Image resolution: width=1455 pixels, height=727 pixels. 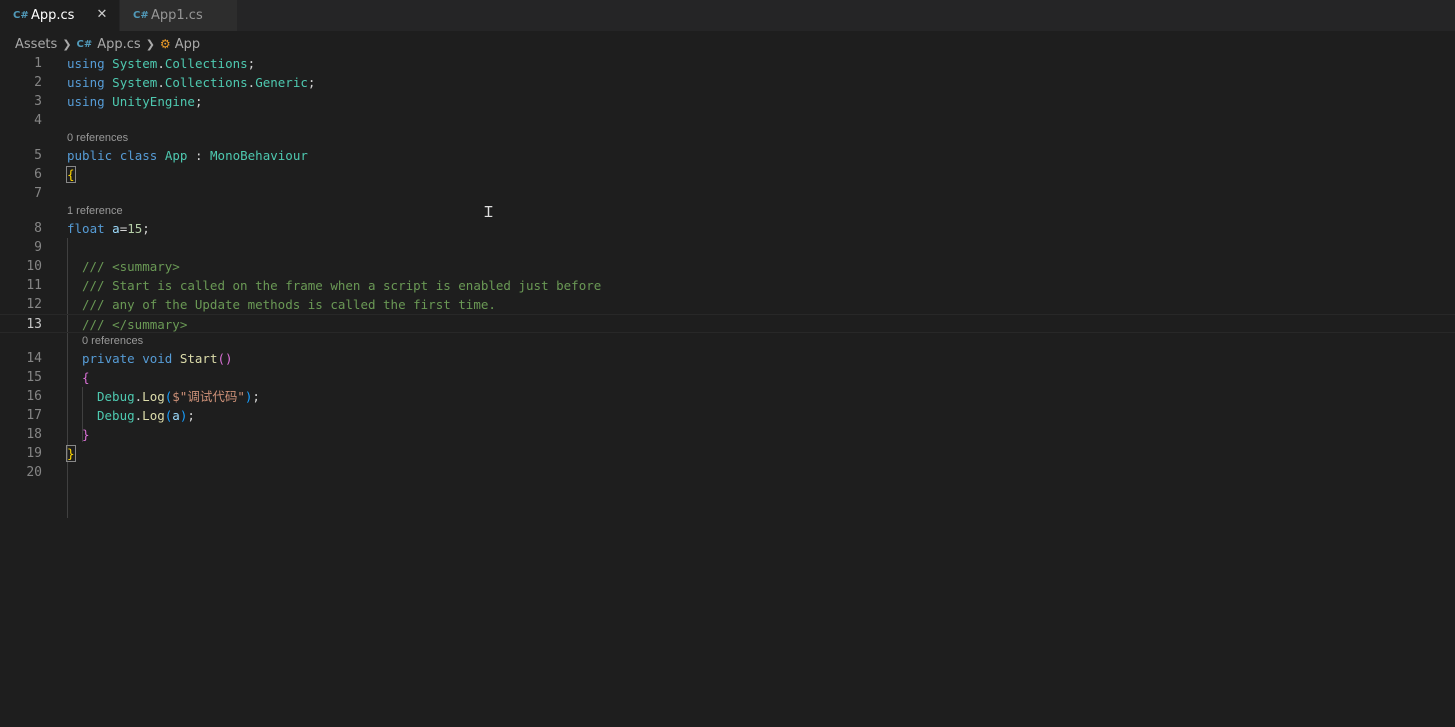 What do you see at coordinates (761, 211) in the screenshot?
I see `codelens-references: 1 reference` at bounding box center [761, 211].